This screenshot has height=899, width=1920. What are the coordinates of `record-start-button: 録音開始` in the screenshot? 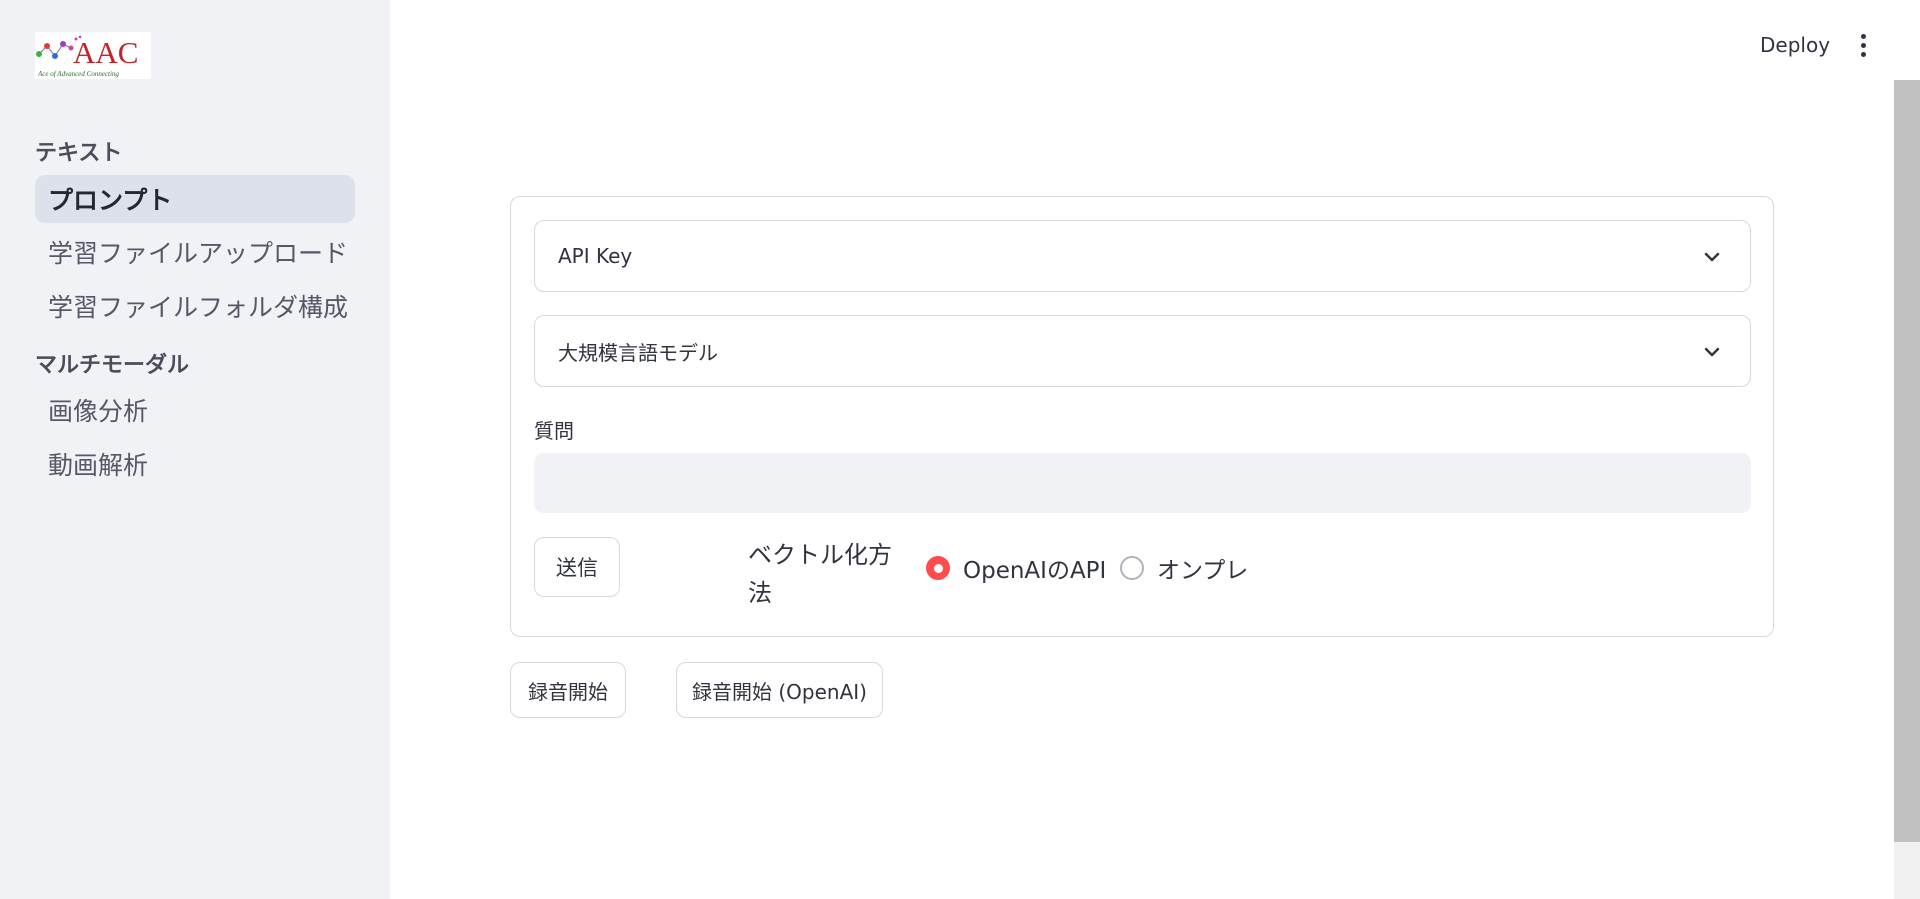 It's located at (568, 690).